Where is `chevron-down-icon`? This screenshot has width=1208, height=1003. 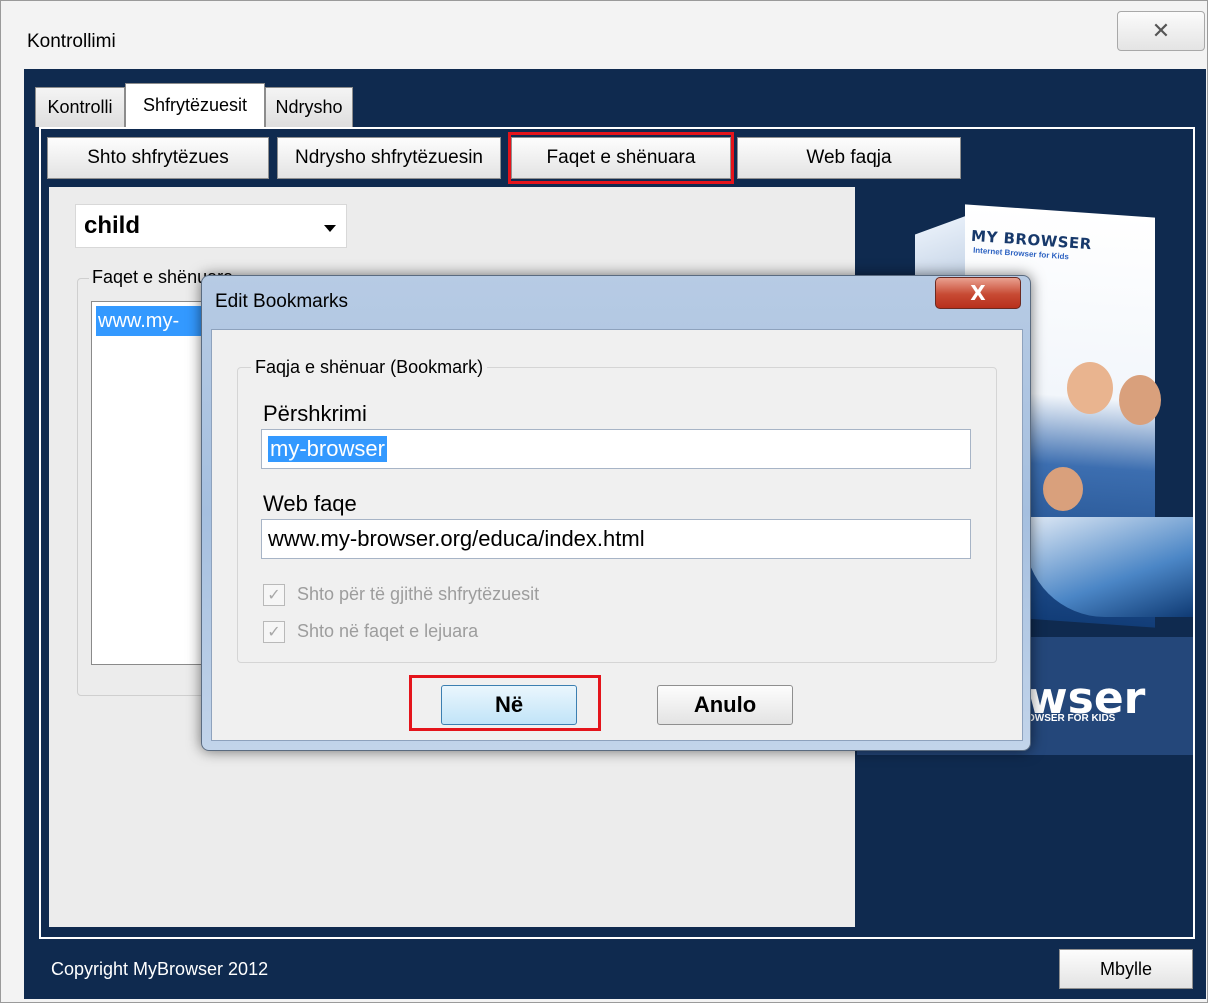 chevron-down-icon is located at coordinates (330, 228).